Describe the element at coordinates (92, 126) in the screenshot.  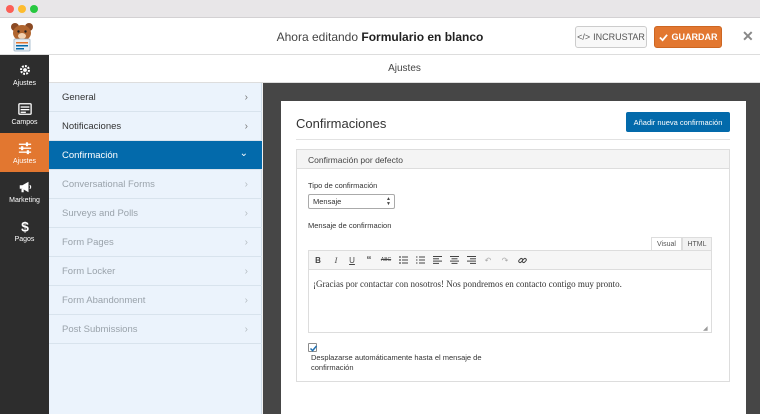
I see `sidebar-item-label: Notificaciones` at that location.